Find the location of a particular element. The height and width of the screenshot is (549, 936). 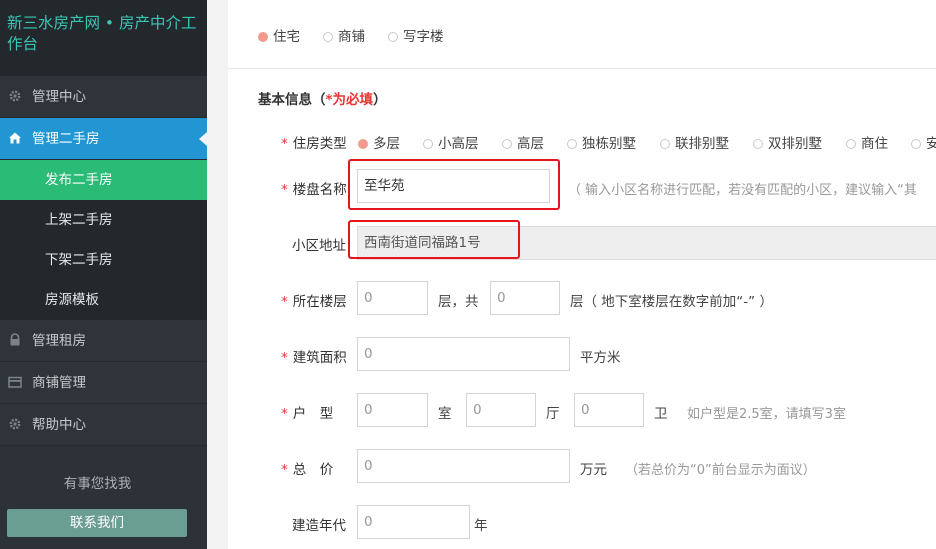

price-label: * 总 价 is located at coordinates (307, 470).